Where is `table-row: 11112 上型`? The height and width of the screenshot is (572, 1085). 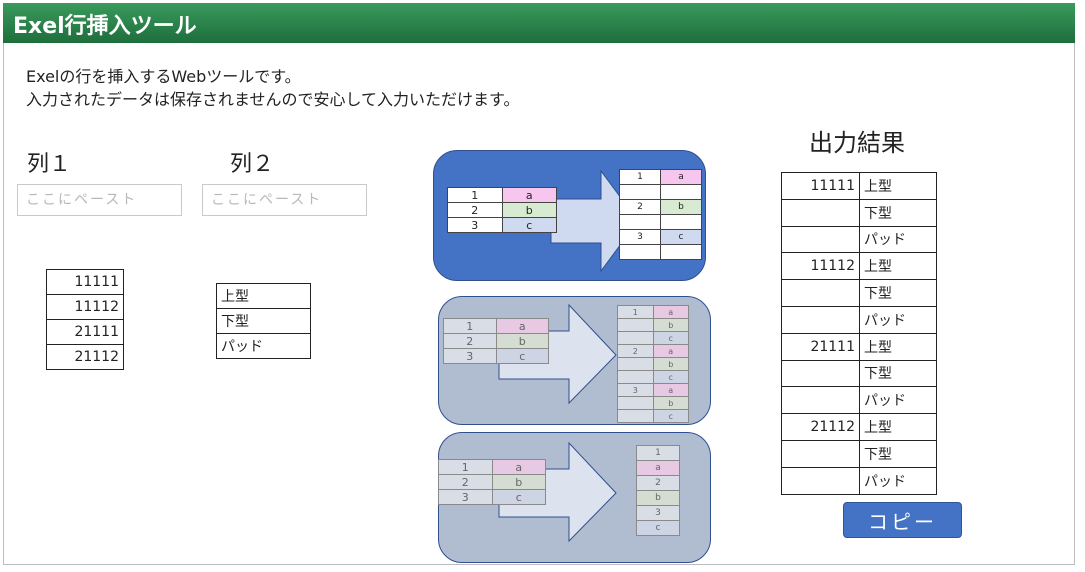 table-row: 11112 上型 is located at coordinates (859, 266).